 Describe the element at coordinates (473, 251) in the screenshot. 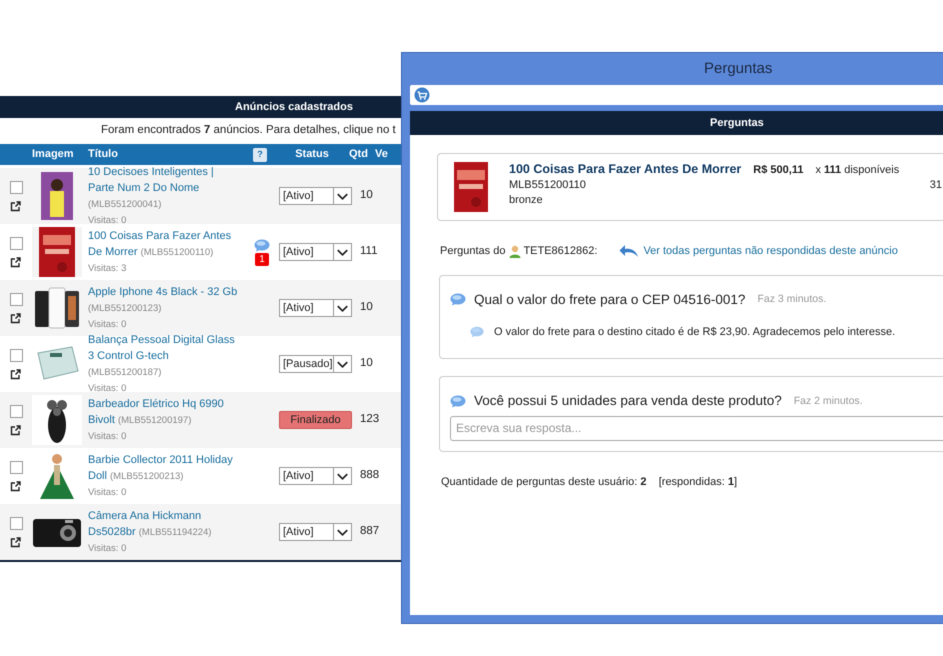

I see `asker-label: Perguntas do` at that location.